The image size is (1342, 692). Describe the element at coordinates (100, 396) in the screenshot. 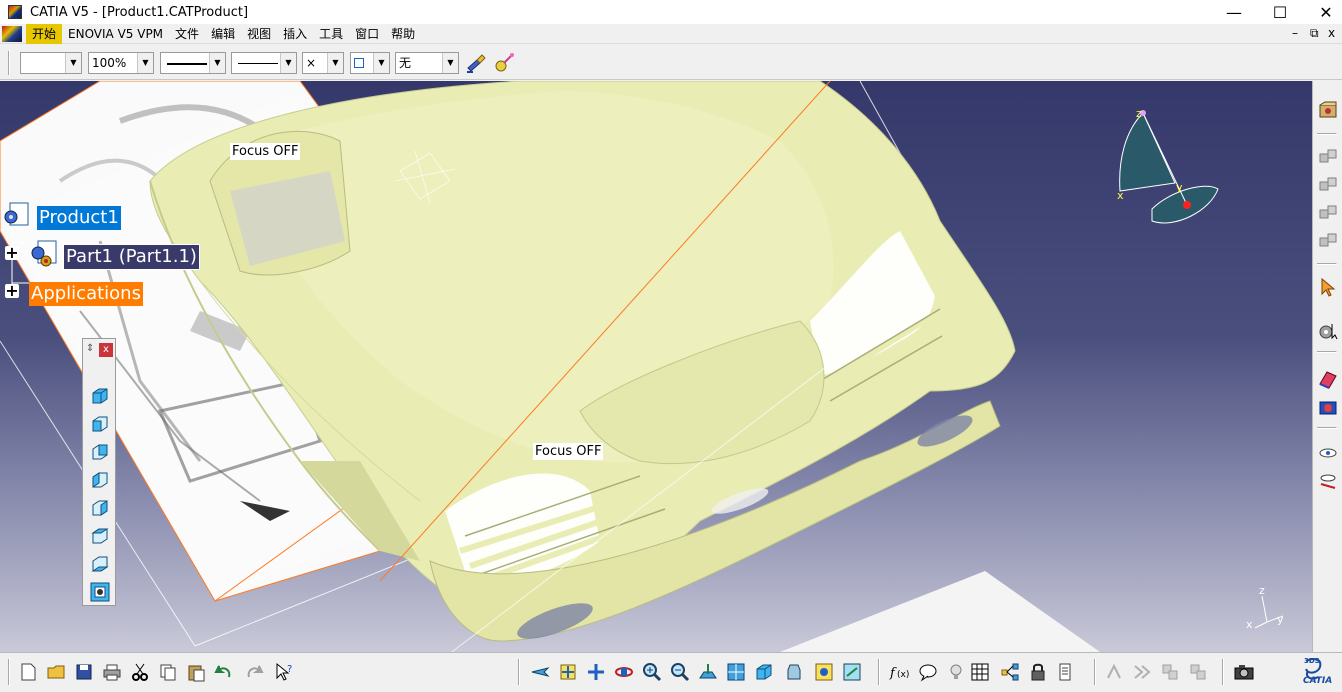

I see `isometric-view-button` at that location.